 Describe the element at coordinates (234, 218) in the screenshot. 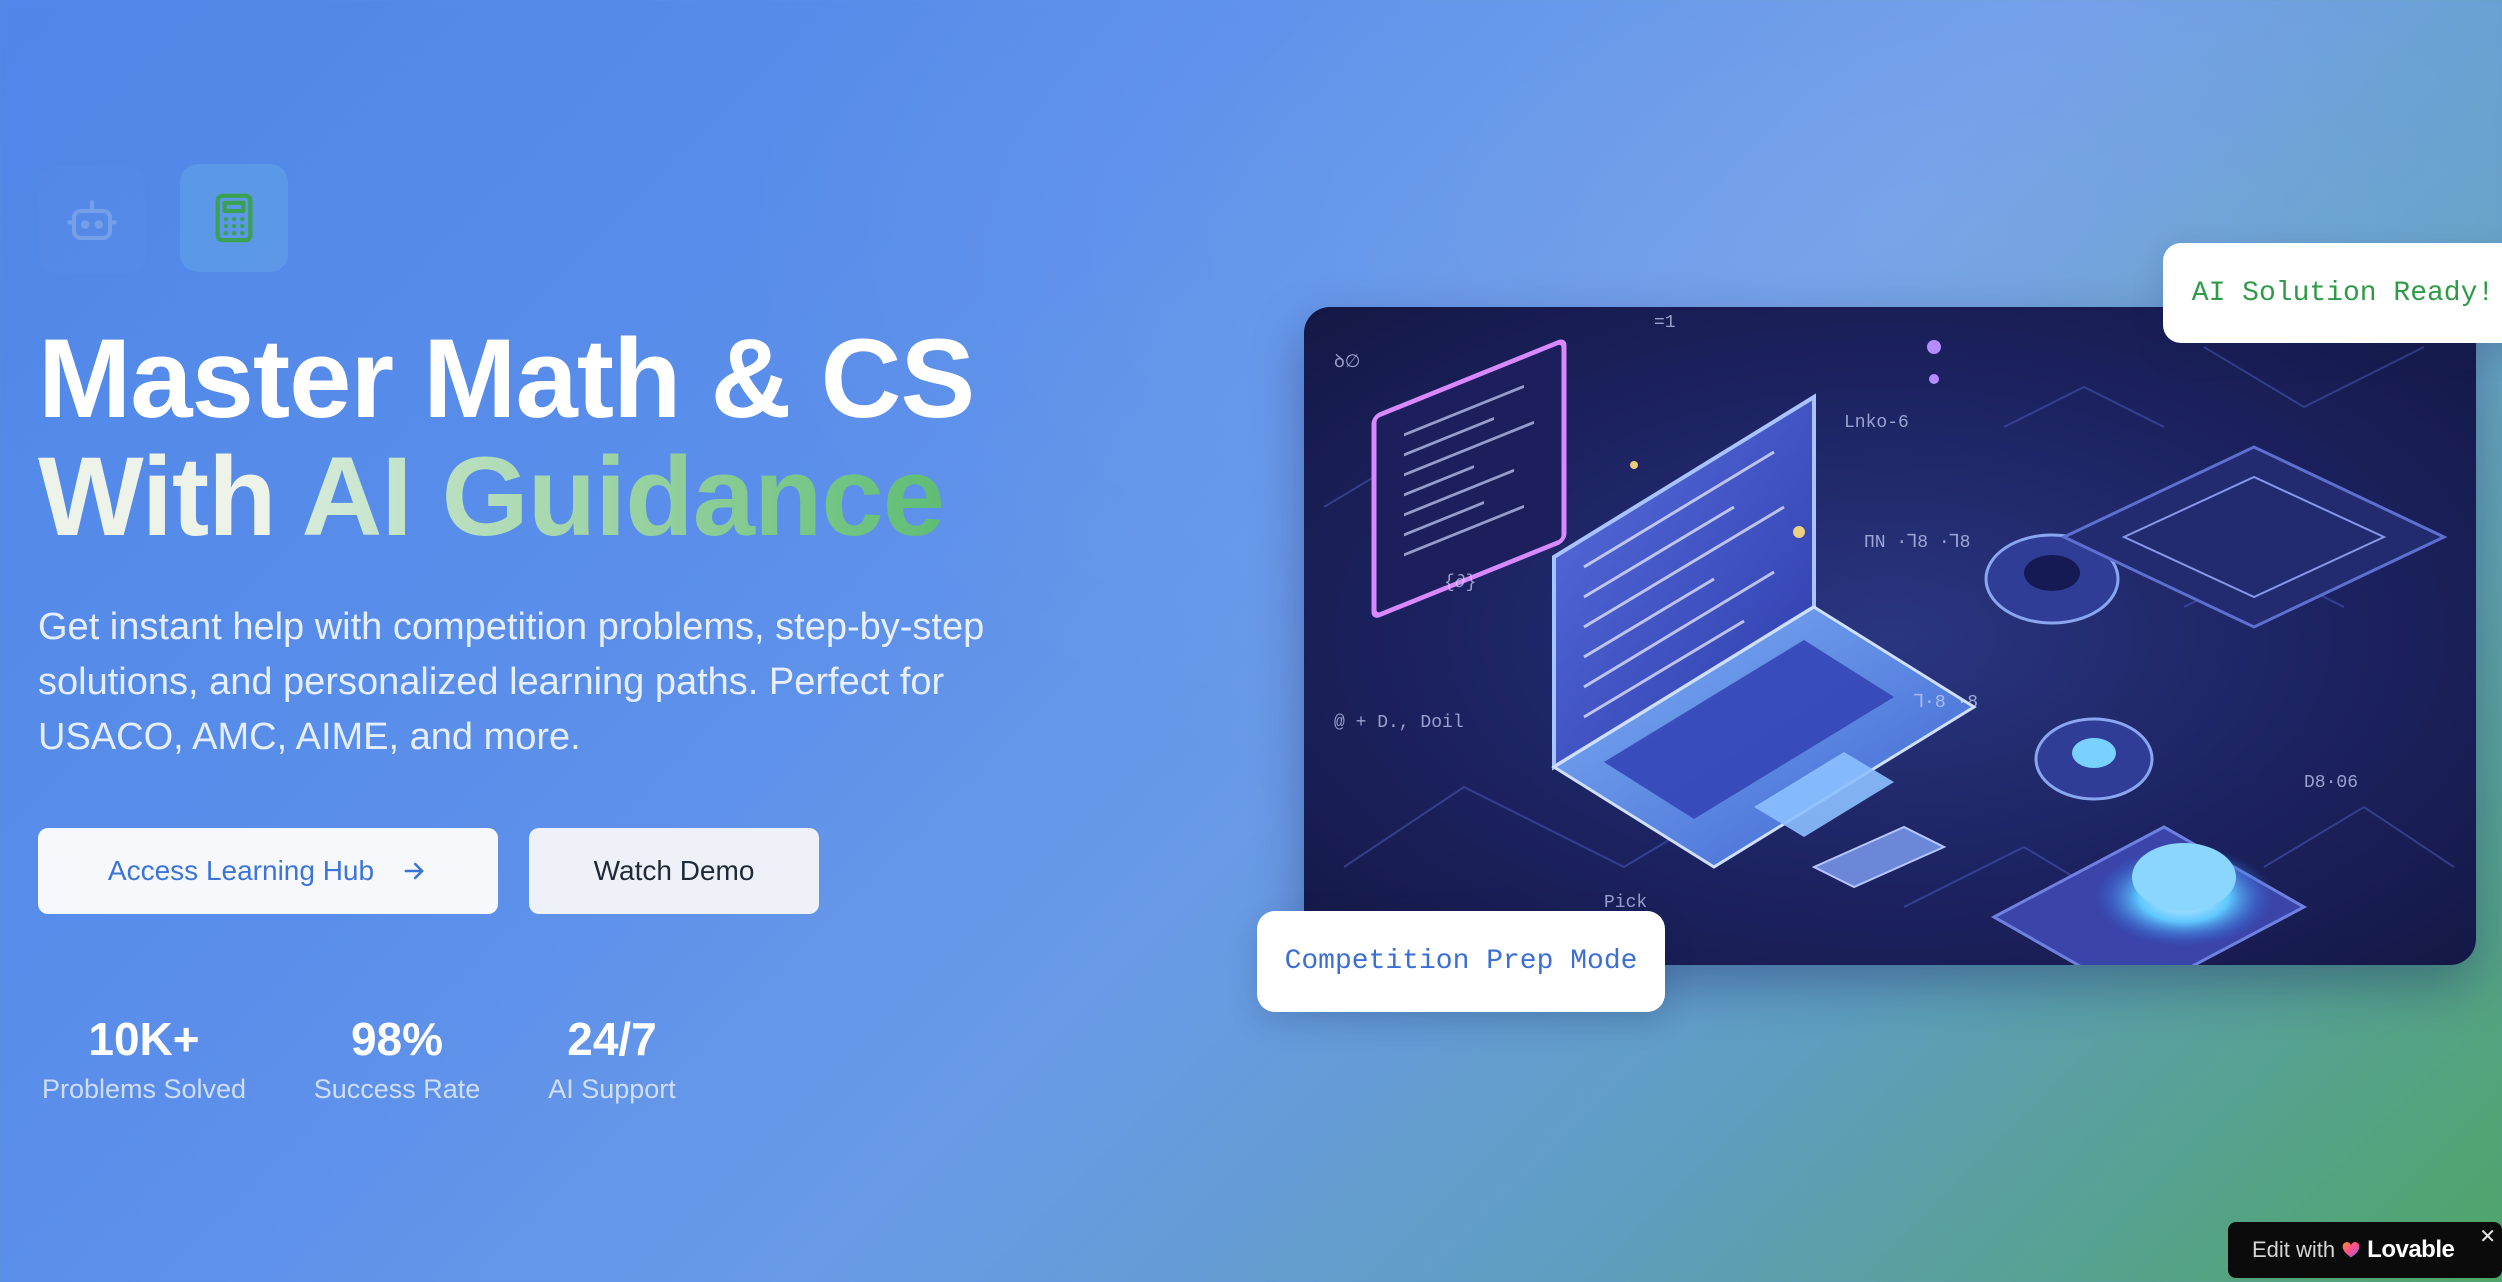

I see `calculator-icon` at that location.